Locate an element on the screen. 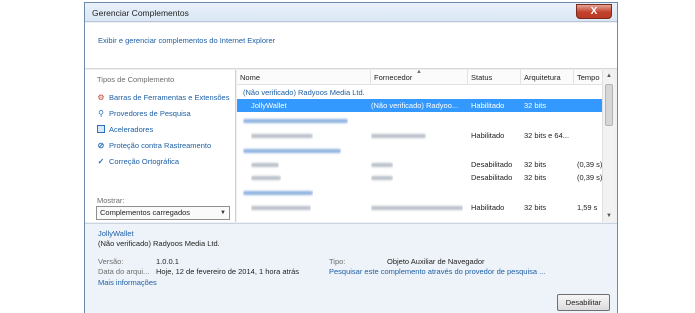 Image resolution: width=695 pixels, height=313 pixels. type-label: Tipo: is located at coordinates (337, 261).